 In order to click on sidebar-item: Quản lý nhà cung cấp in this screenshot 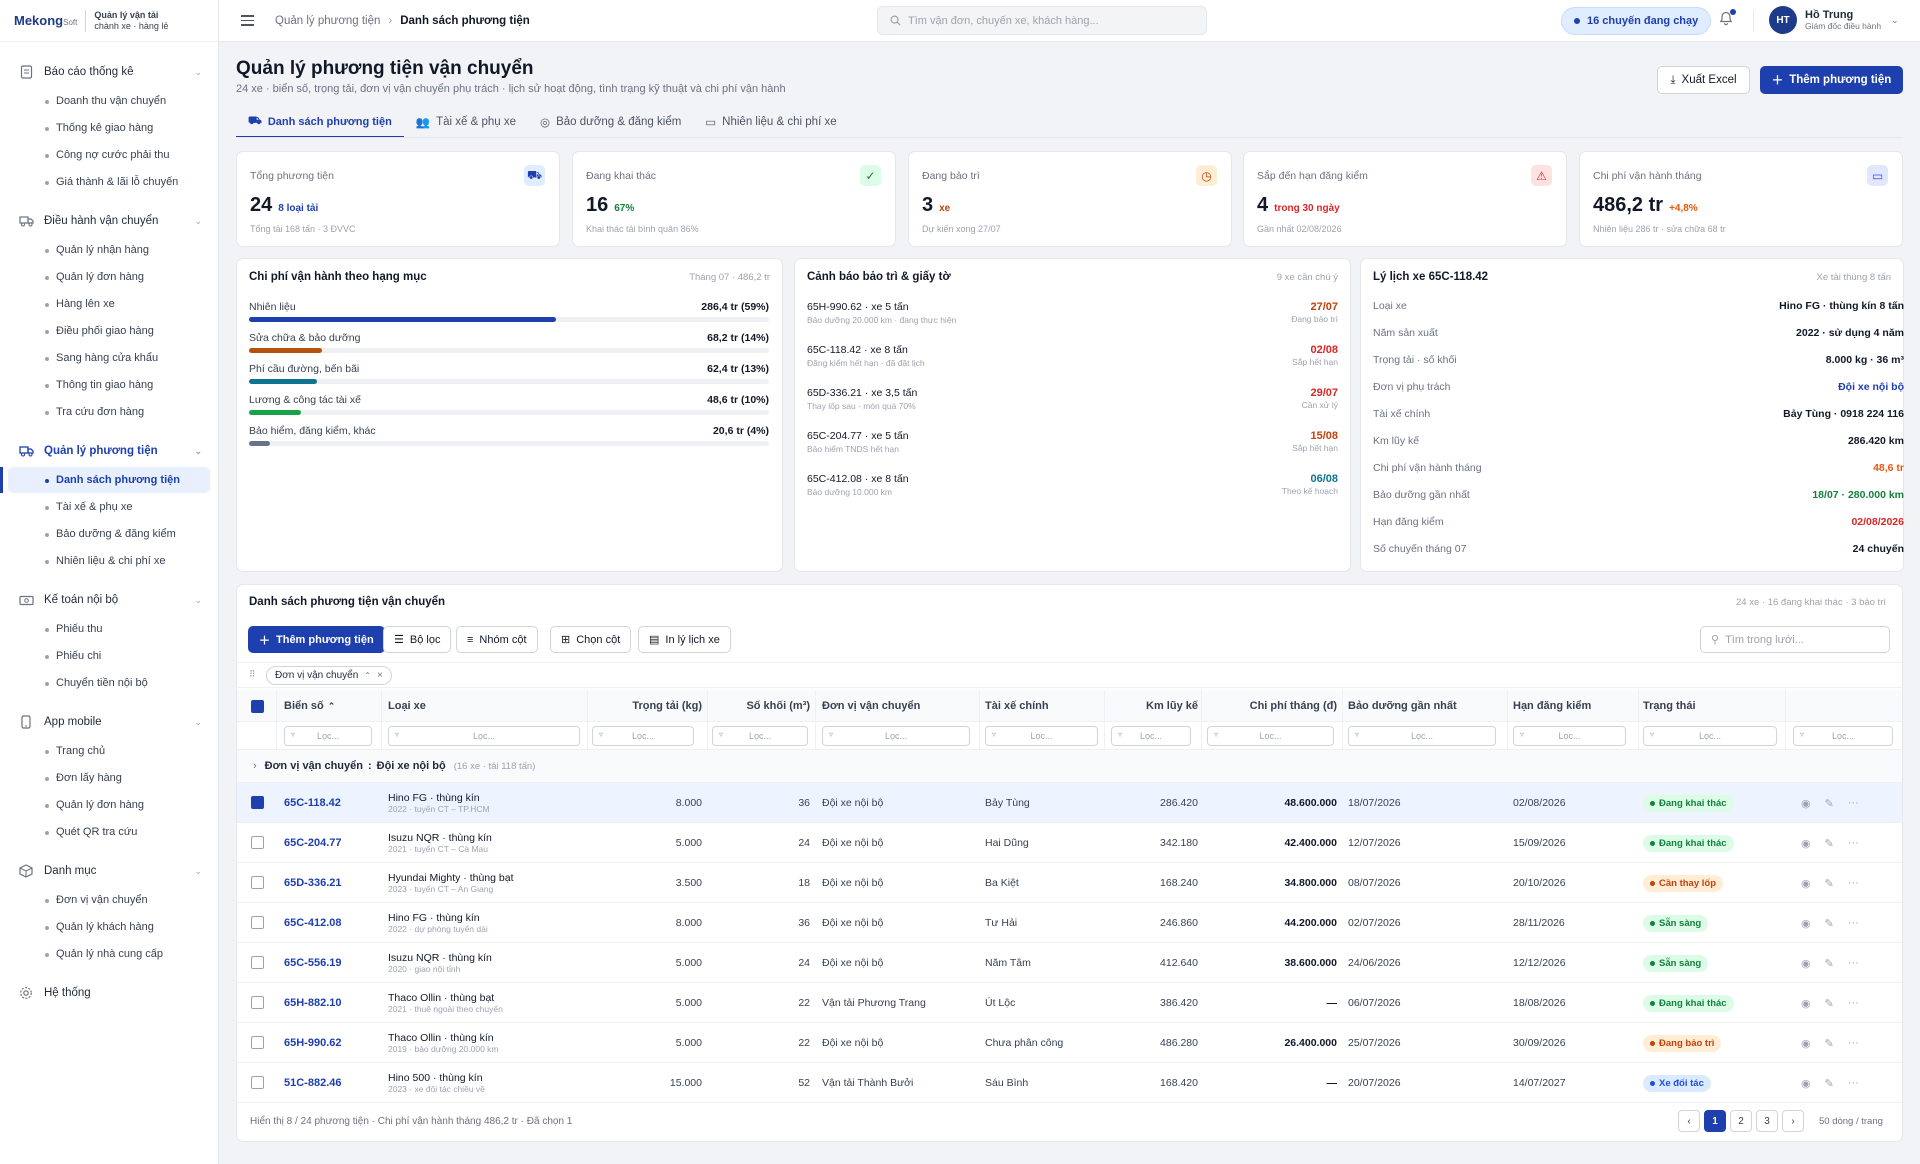, I will do `click(109, 954)`.